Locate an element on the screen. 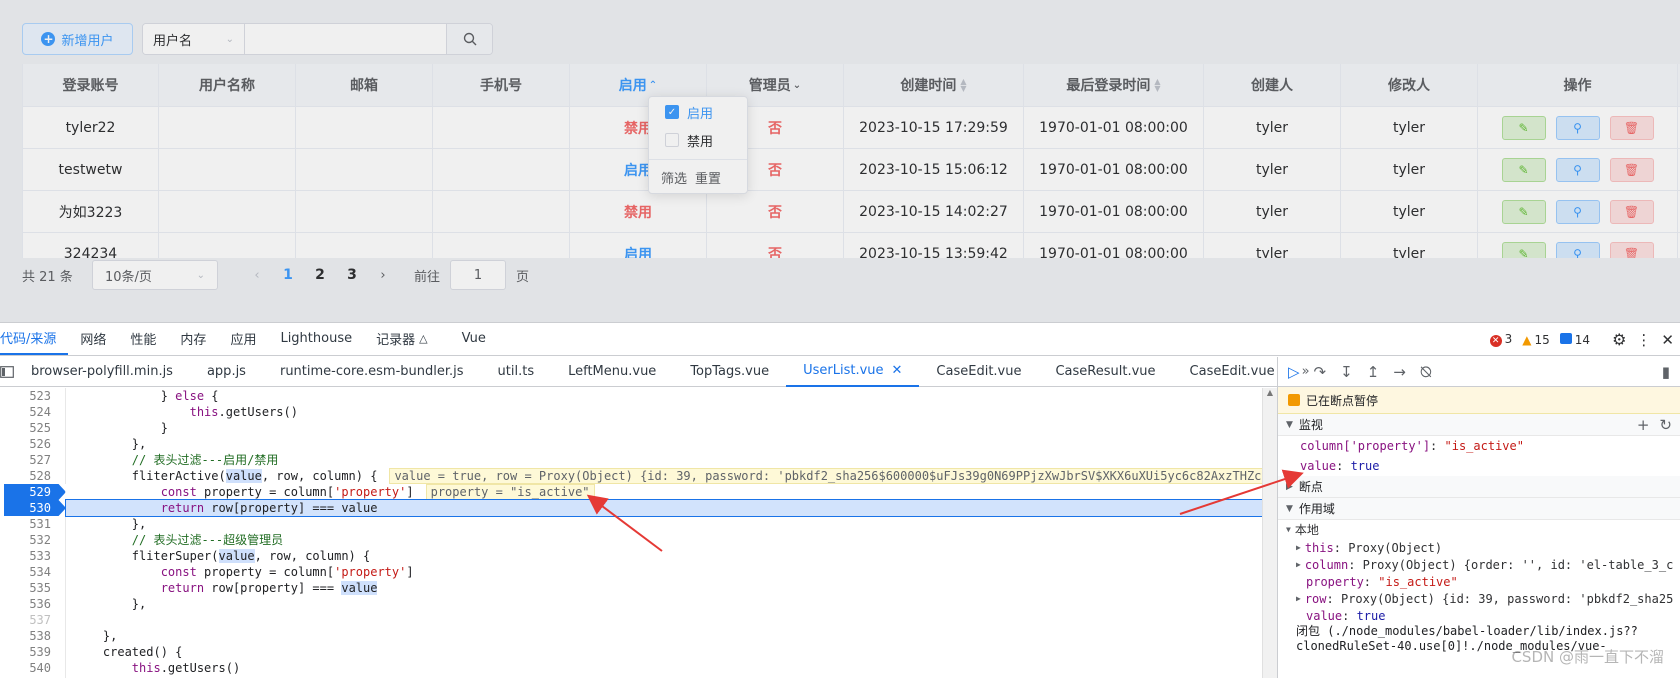 The image size is (1680, 678). close-icon: ✕ is located at coordinates (1667, 340).